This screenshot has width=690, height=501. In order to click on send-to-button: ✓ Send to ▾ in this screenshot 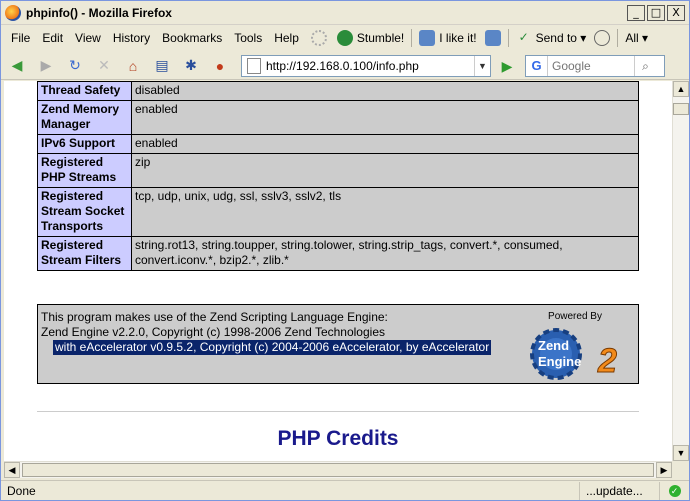, I will do `click(551, 38)`.